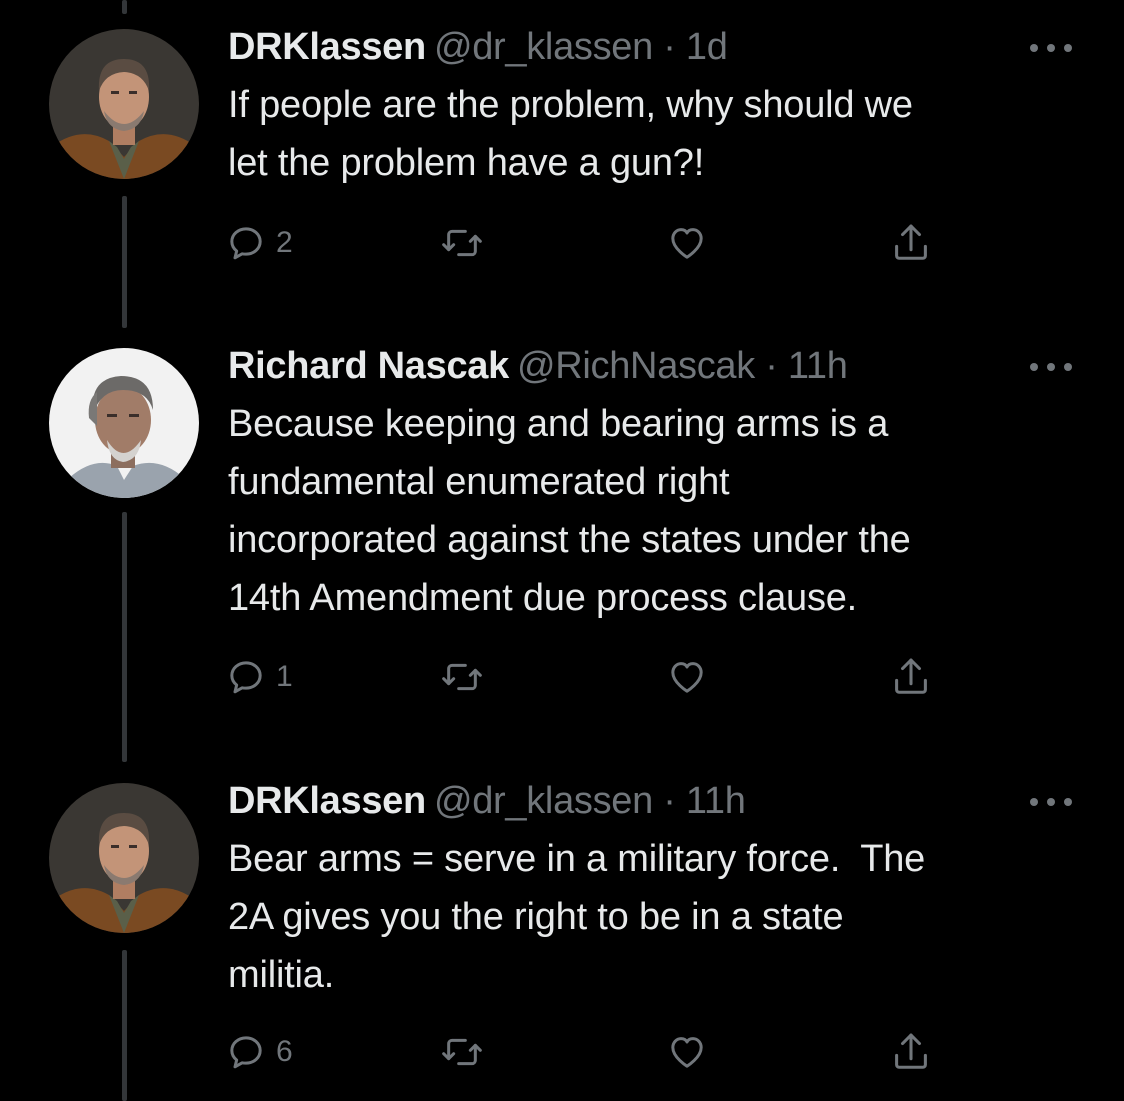 This screenshot has width=1124, height=1101. What do you see at coordinates (124, 7) in the screenshot?
I see `thread-connector-line` at bounding box center [124, 7].